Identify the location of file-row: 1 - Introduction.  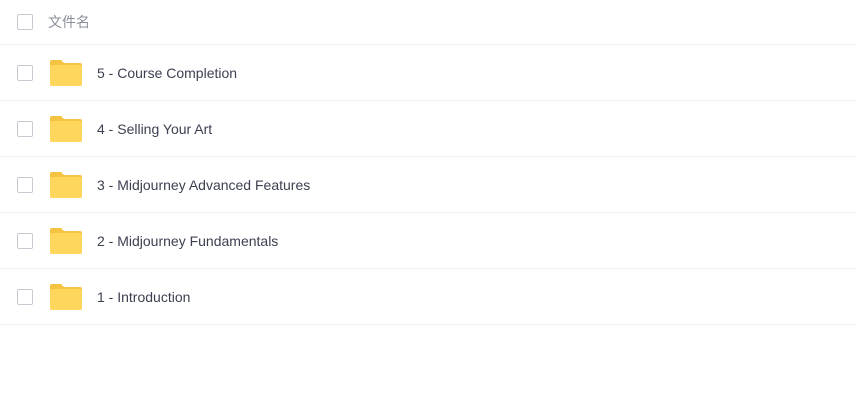
(427, 297).